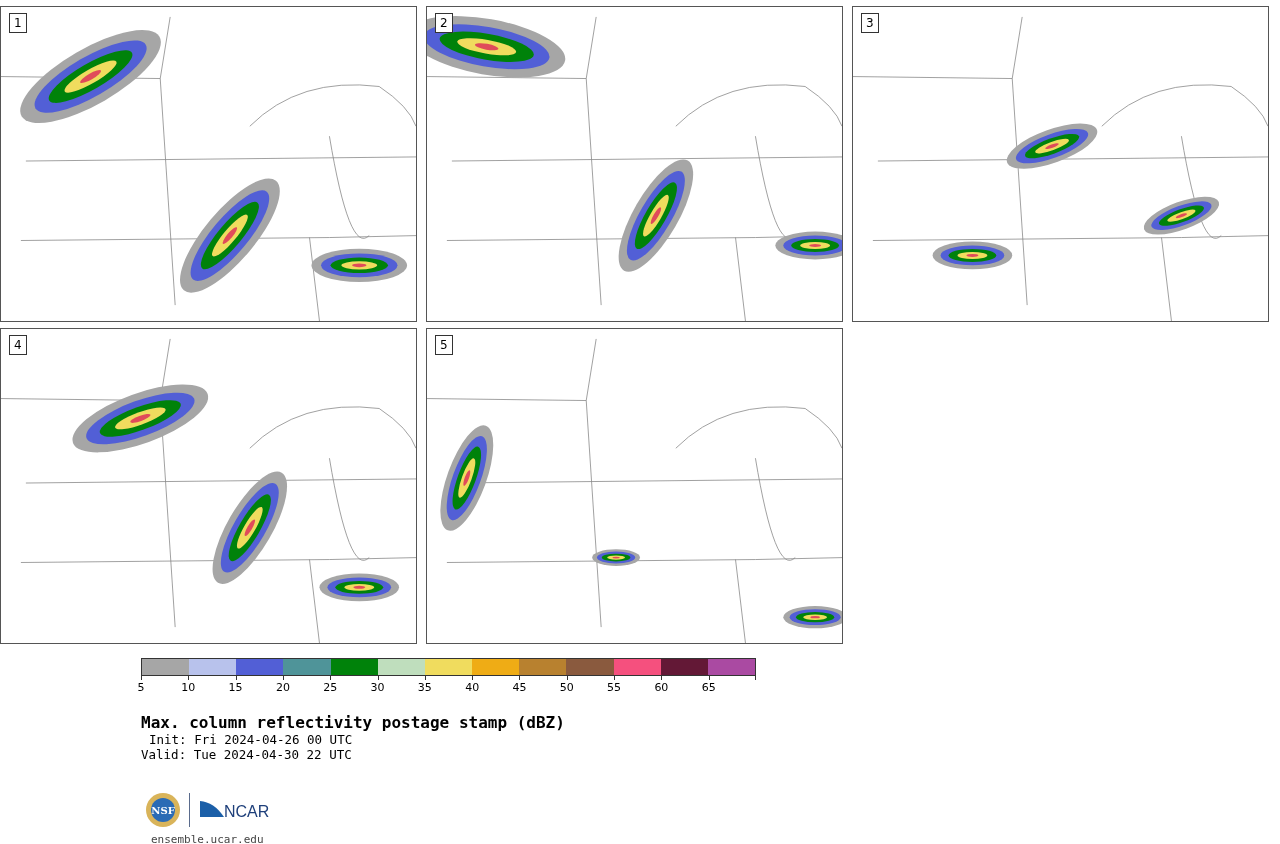 This screenshot has width=1280, height=844. I want to click on panel-number: 1, so click(18, 23).